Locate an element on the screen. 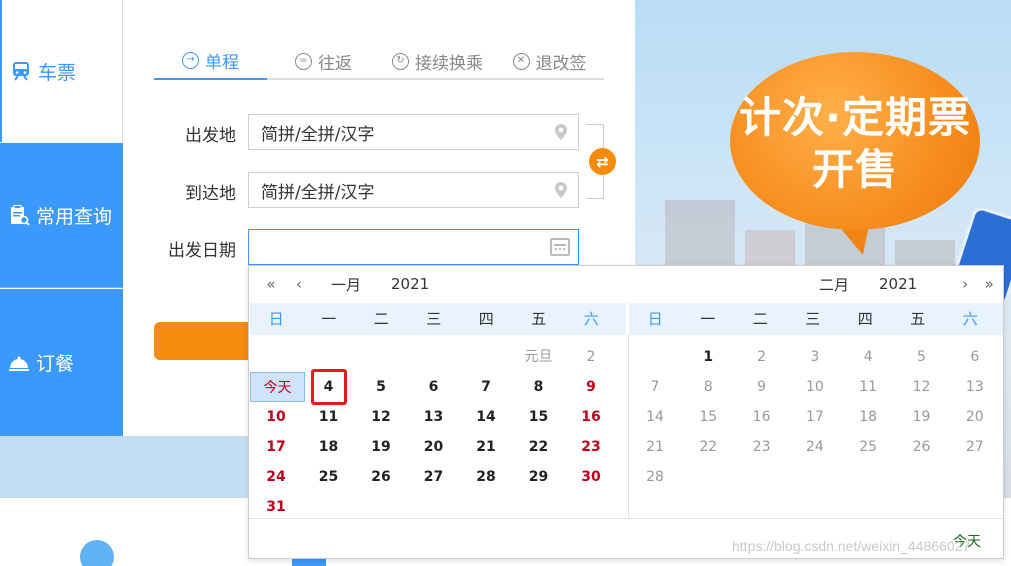 The width and height of the screenshot is (1011, 566). next-year-button: » is located at coordinates (989, 284).